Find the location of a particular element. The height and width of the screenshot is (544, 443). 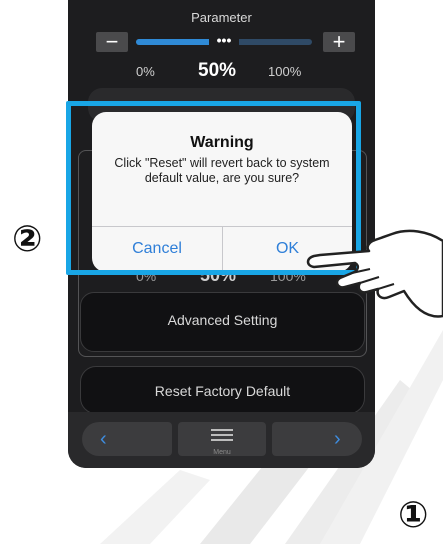

menu-button: Menu is located at coordinates (222, 439).